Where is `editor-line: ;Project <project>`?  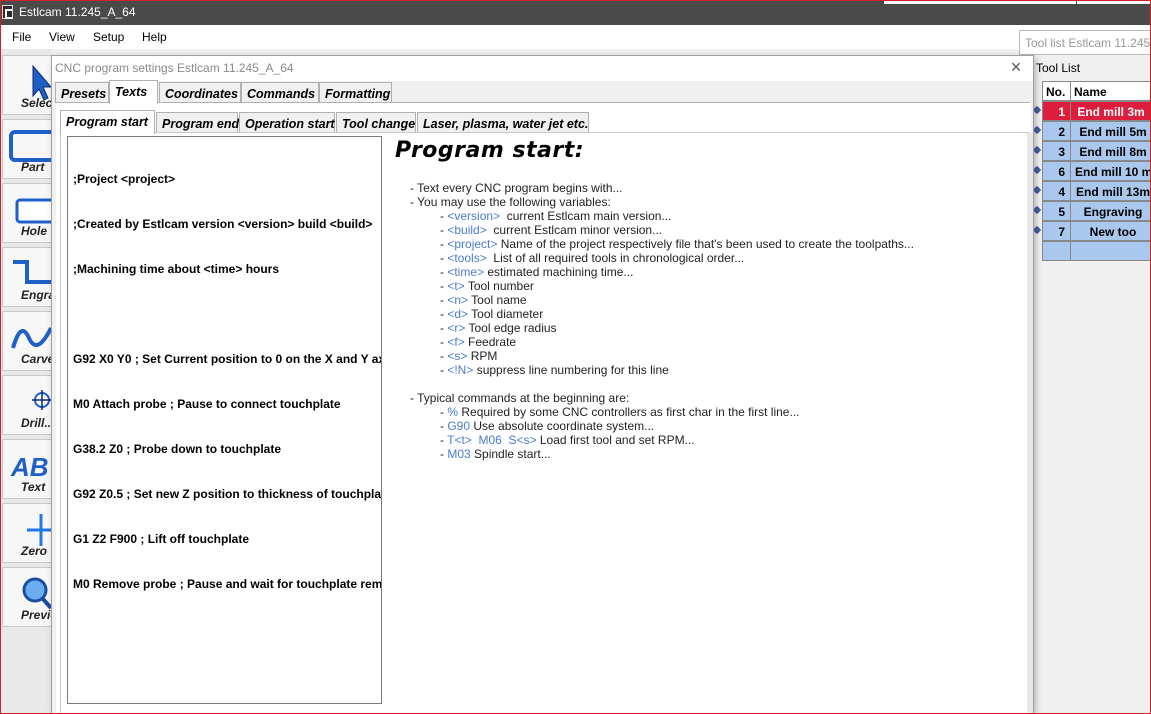
editor-line: ;Project <project> is located at coordinates (124, 179).